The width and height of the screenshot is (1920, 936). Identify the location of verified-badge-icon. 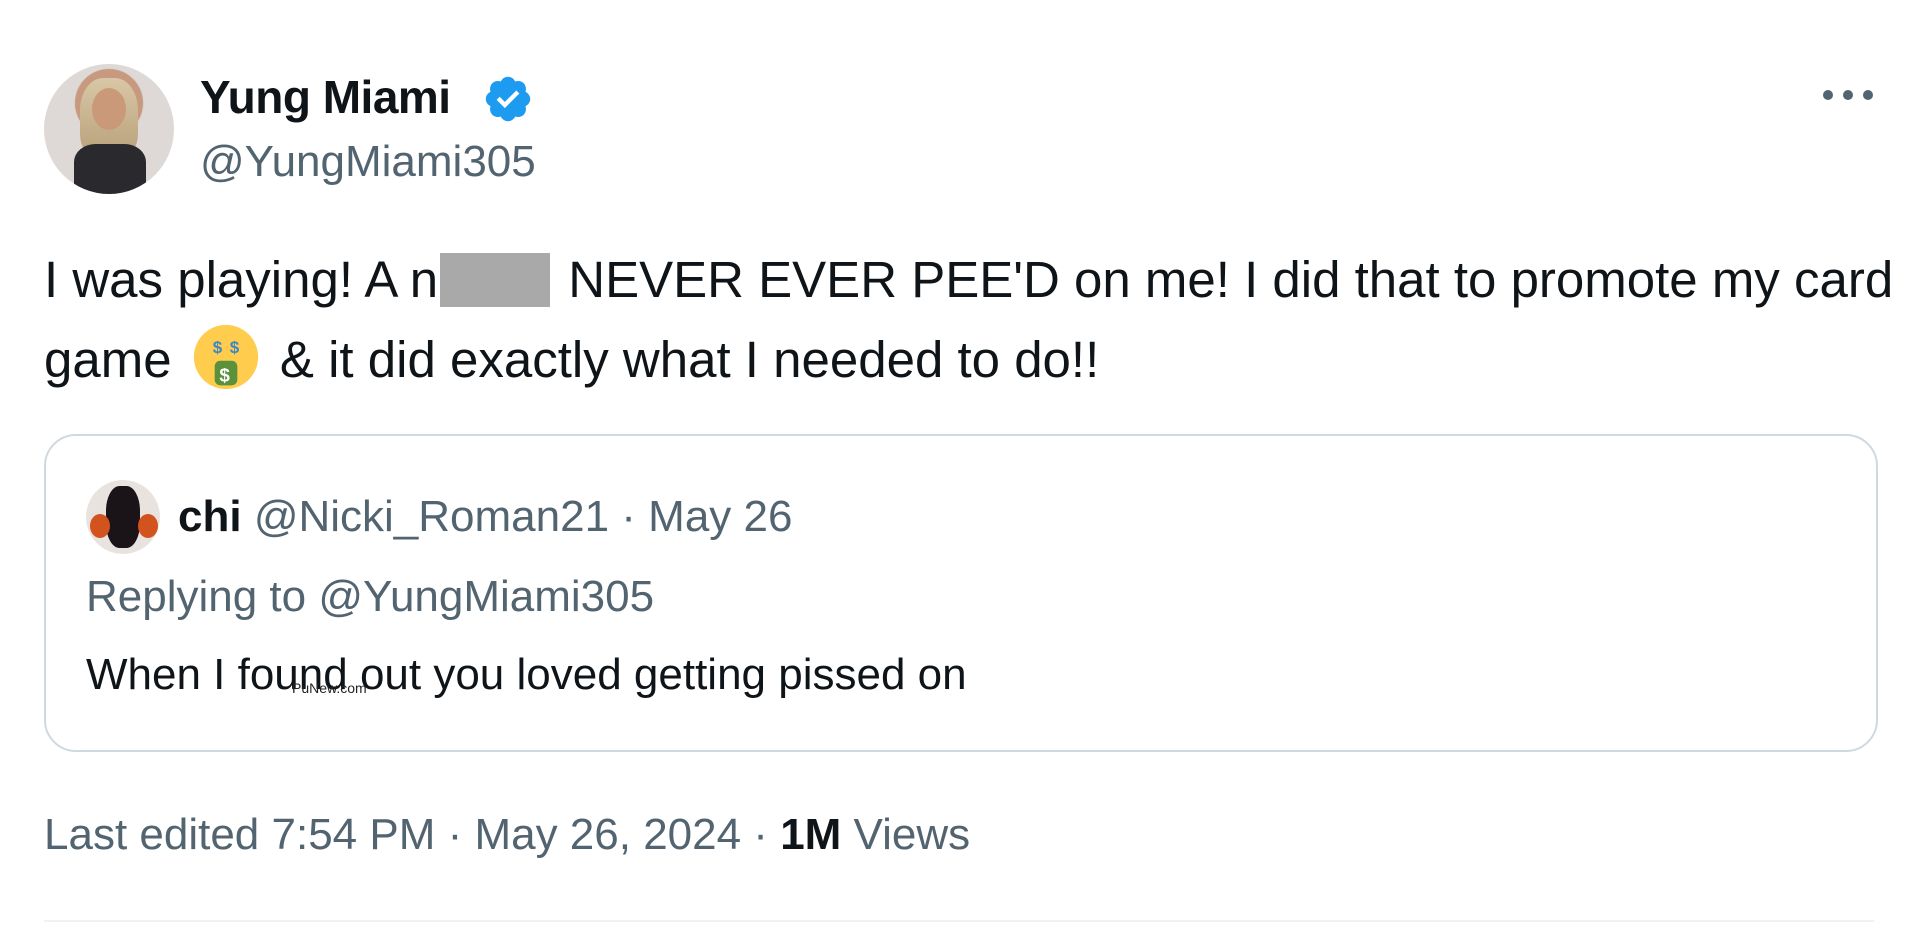
(508, 99).